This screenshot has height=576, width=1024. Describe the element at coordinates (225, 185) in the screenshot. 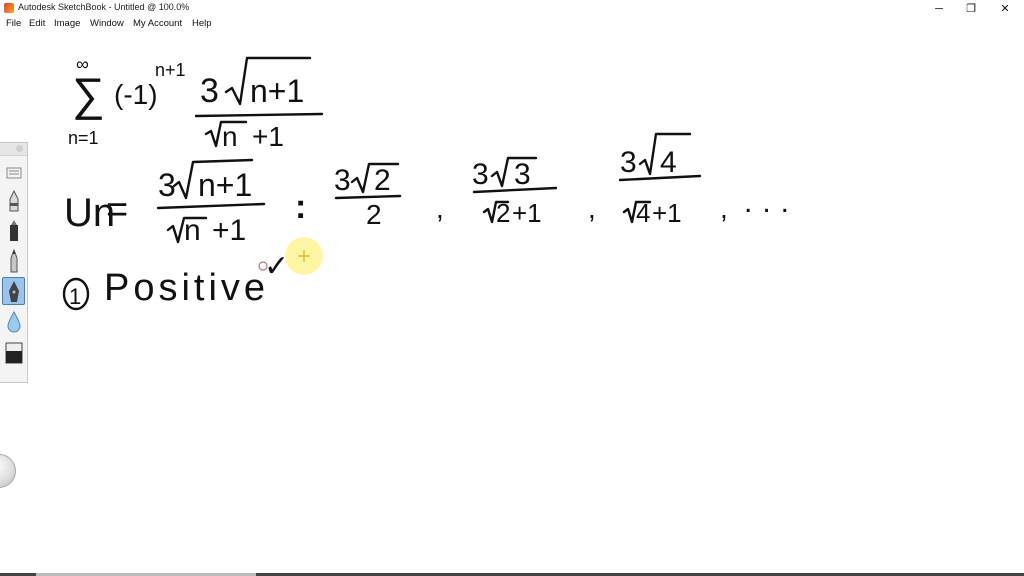

I see `un-num-radicand: n+1` at that location.